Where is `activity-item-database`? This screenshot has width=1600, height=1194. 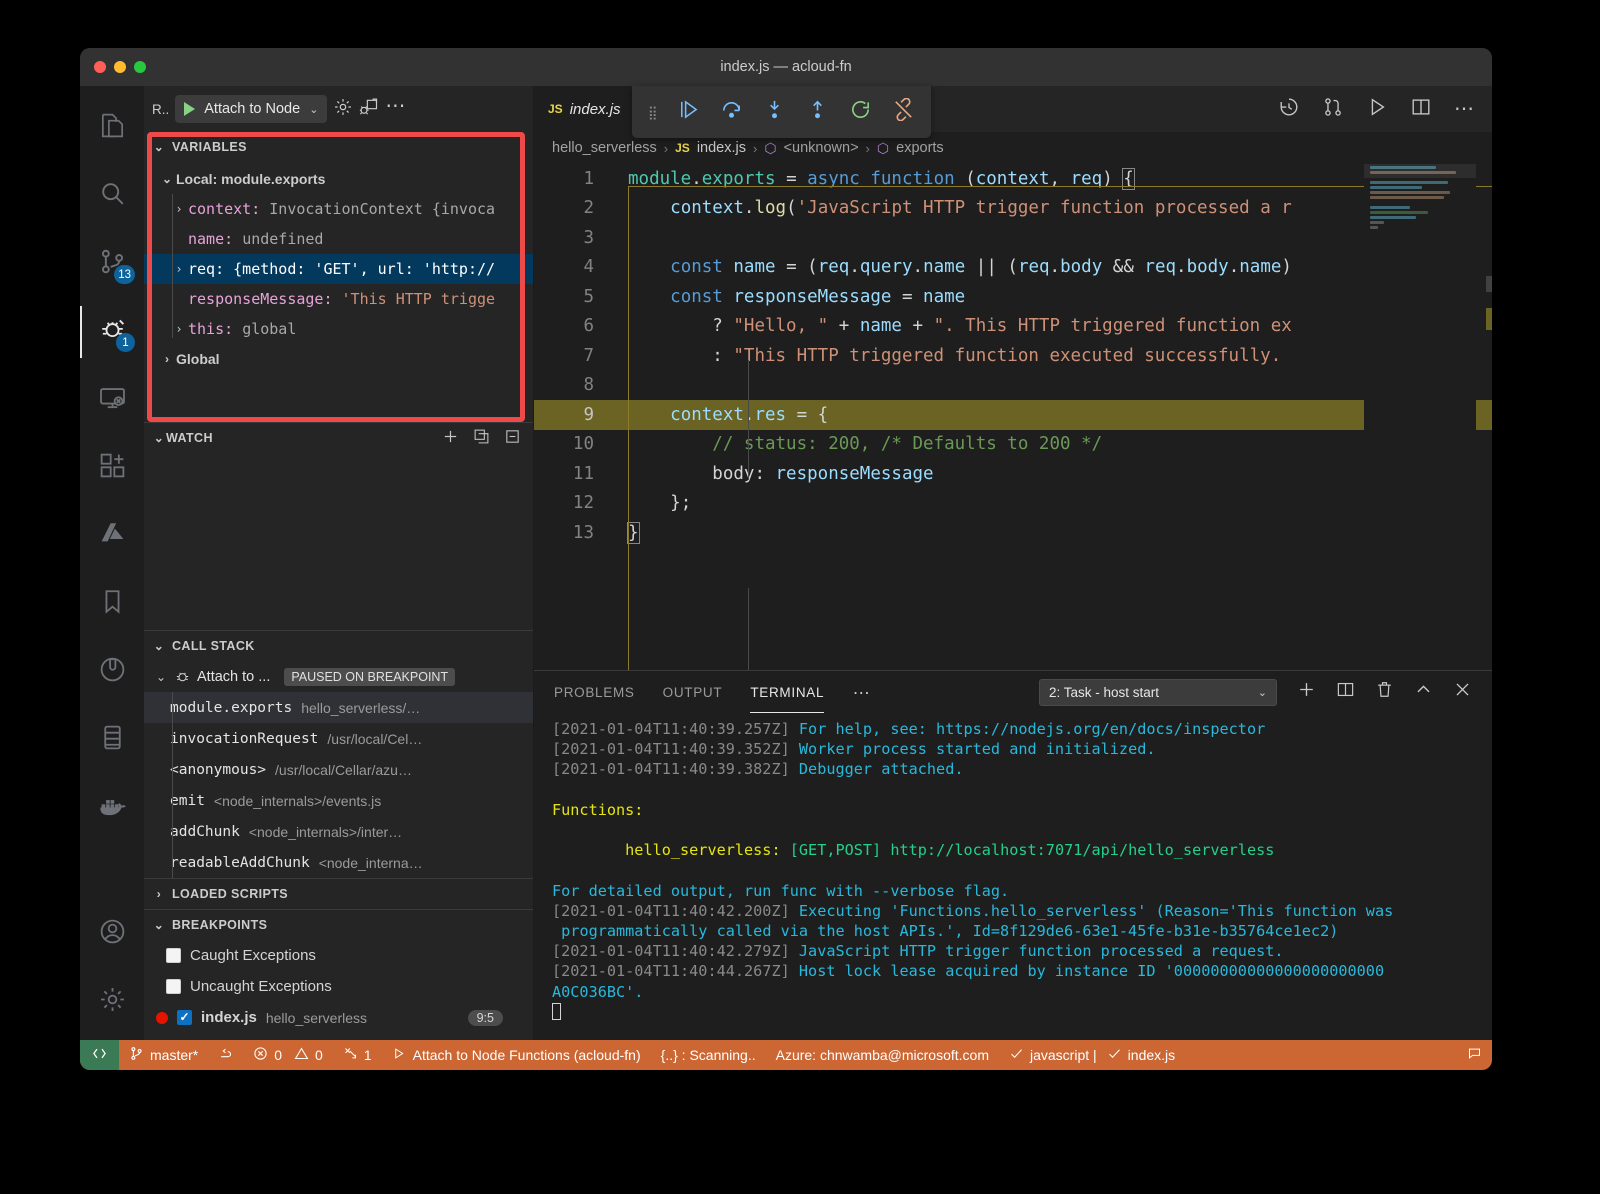 activity-item-database is located at coordinates (112, 740).